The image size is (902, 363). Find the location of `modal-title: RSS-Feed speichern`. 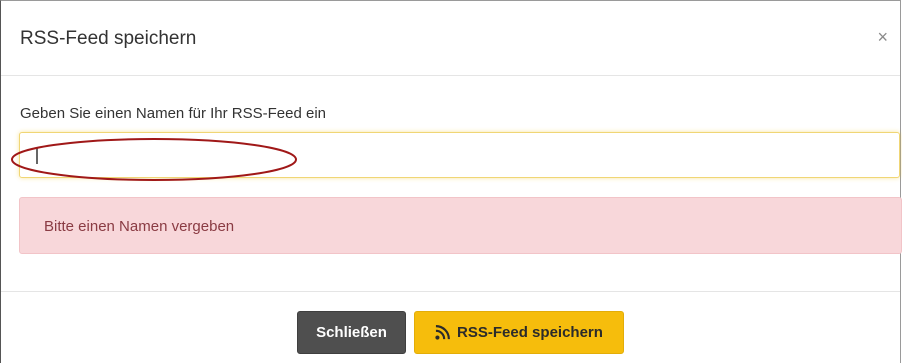

modal-title: RSS-Feed speichern is located at coordinates (108, 38).